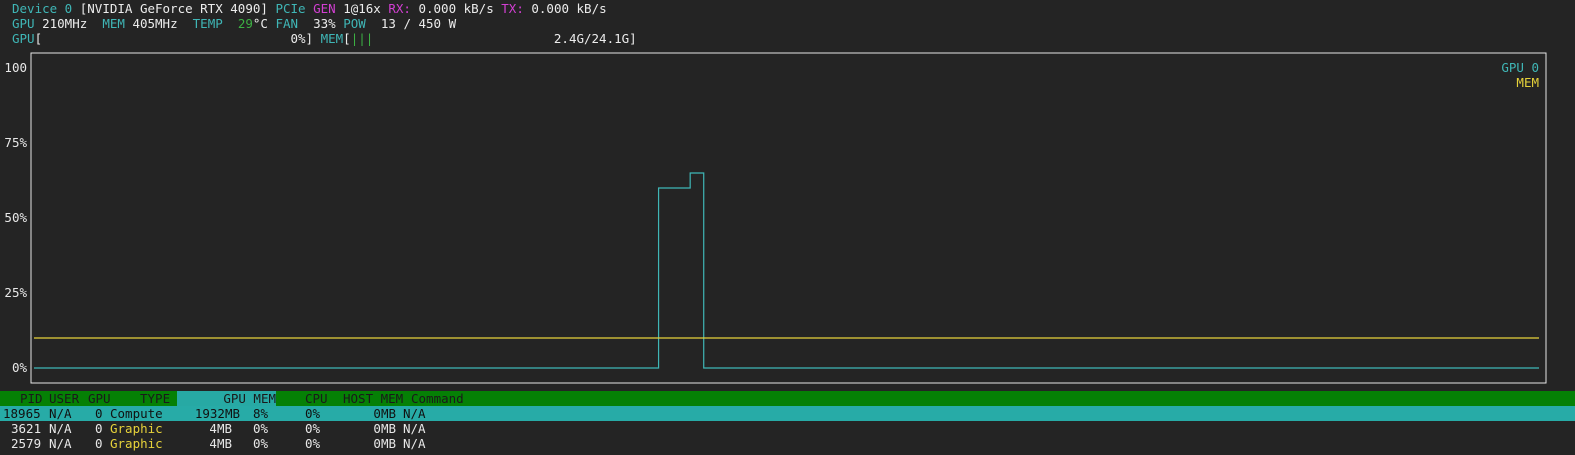 This screenshot has width=1575, height=455. I want to click on mem-bar-label: MEM, so click(332, 38).